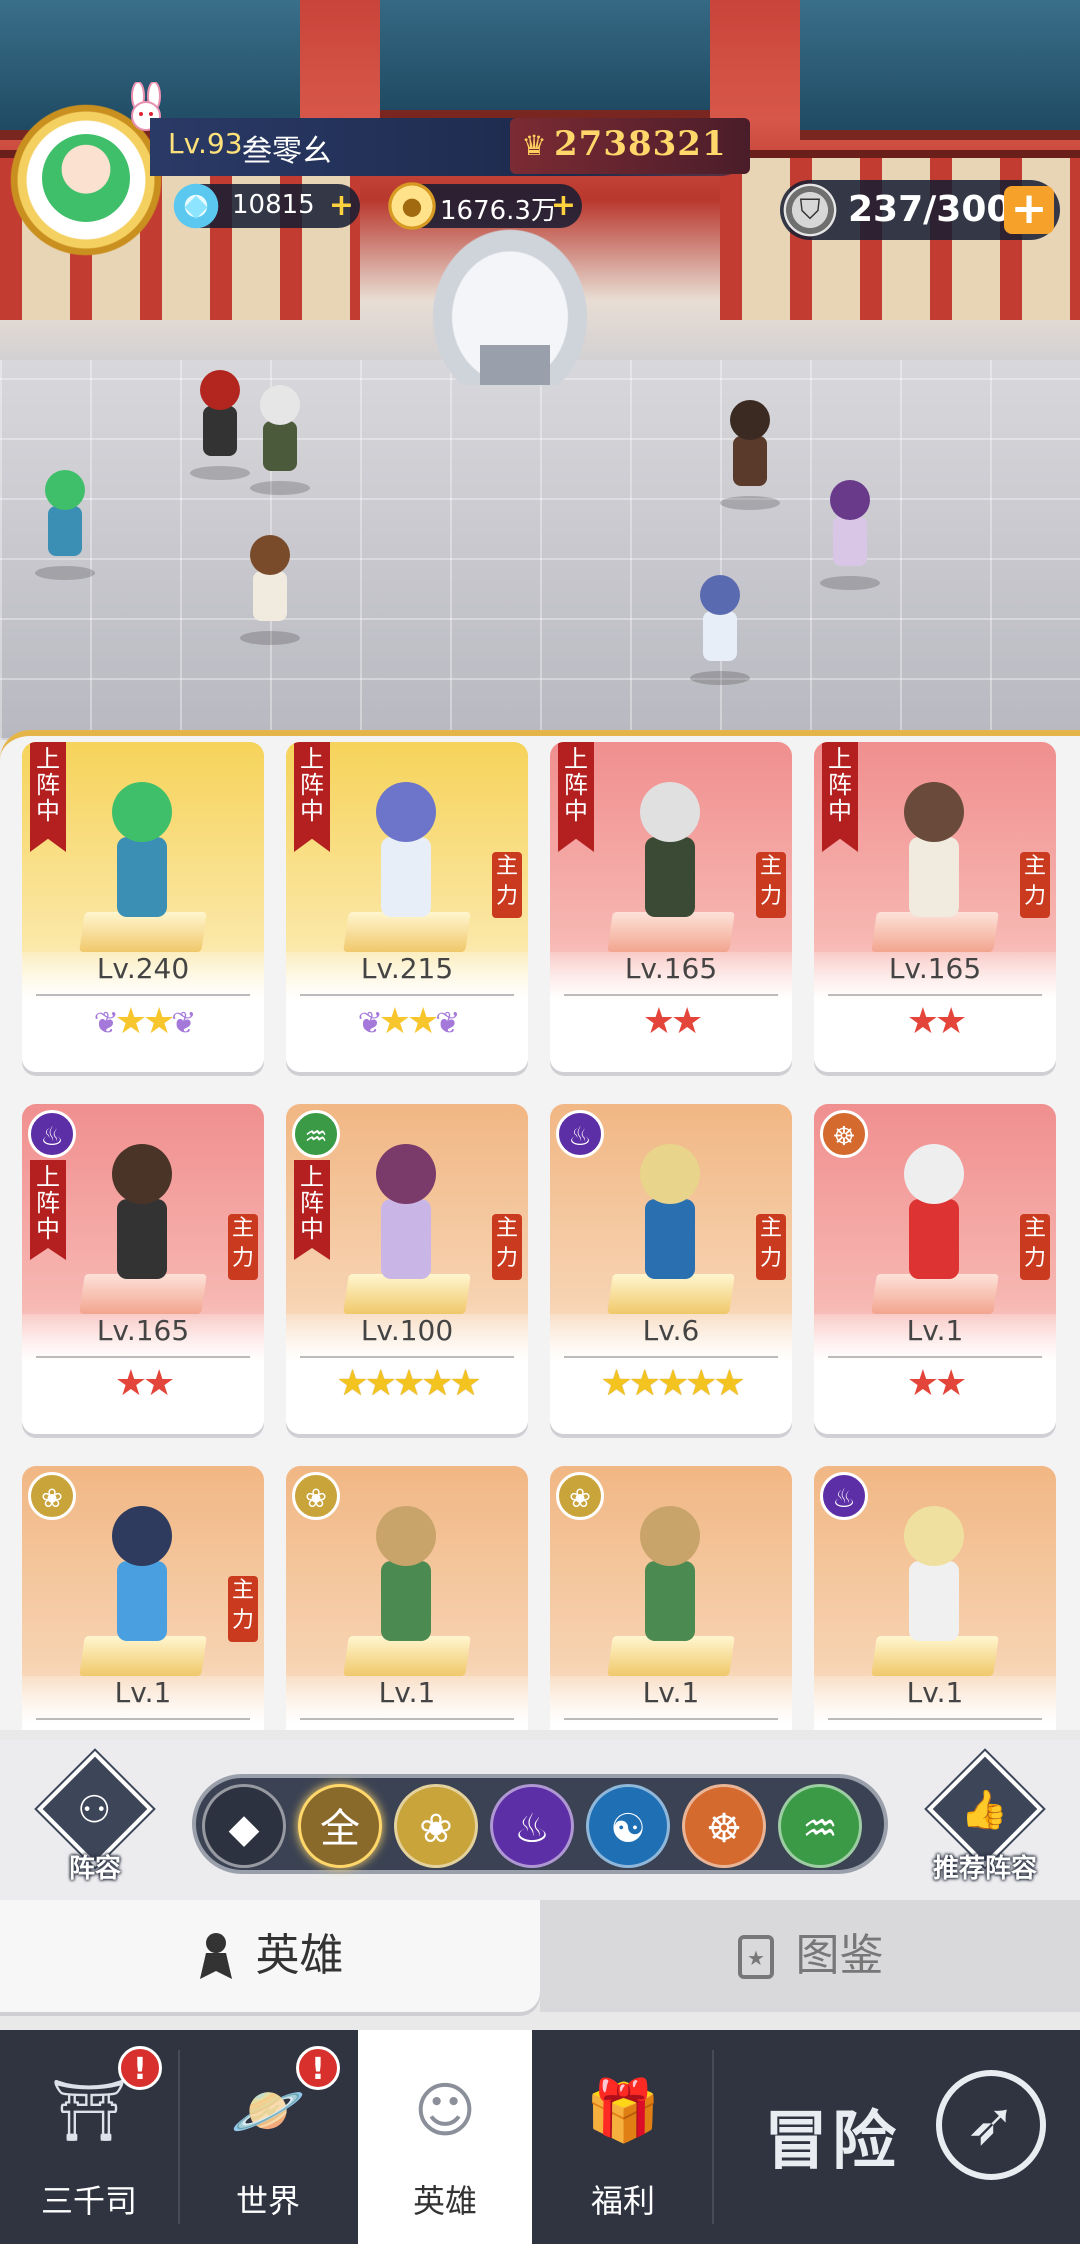 The height and width of the screenshot is (2244, 1080). I want to click on nav-heroes: ☺ 英雄, so click(445, 2137).